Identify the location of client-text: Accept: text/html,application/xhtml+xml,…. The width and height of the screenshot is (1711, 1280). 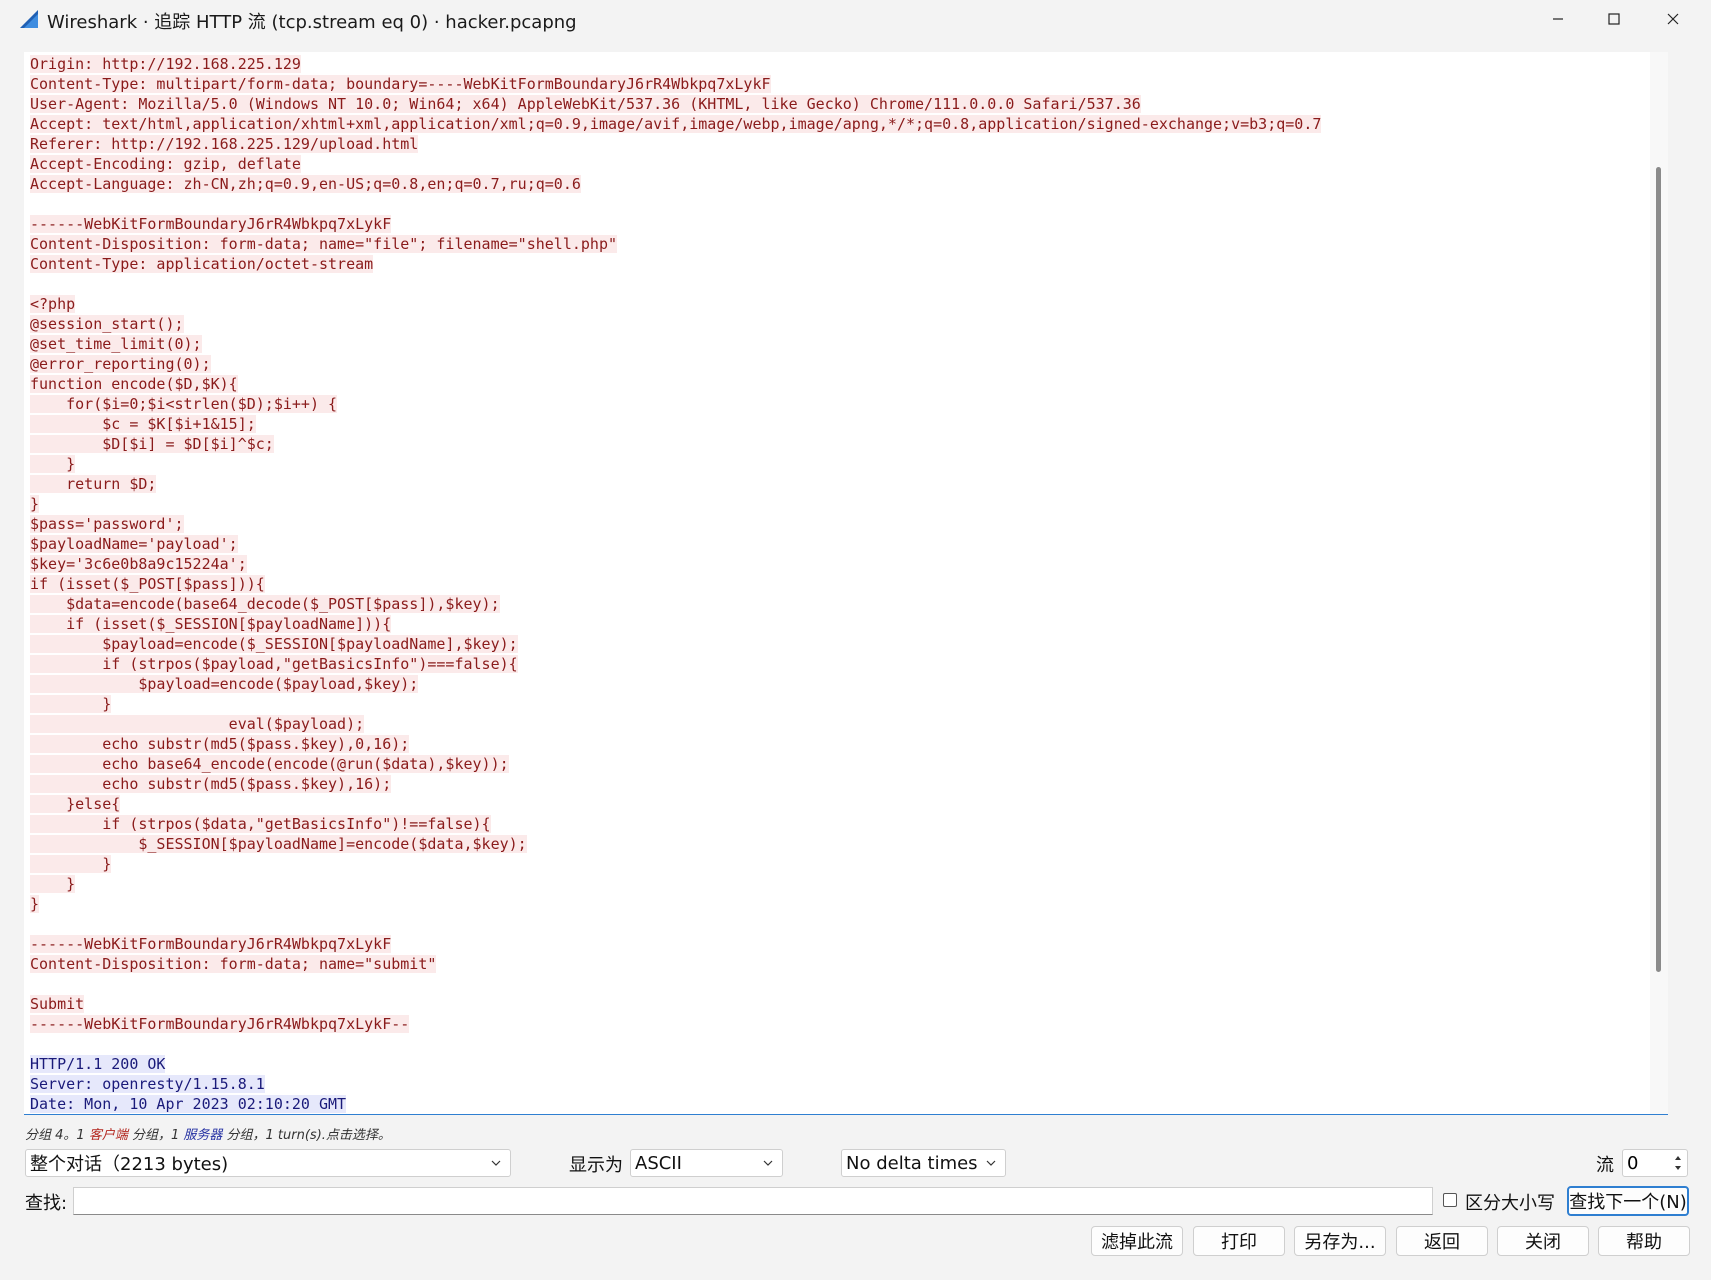
(676, 124).